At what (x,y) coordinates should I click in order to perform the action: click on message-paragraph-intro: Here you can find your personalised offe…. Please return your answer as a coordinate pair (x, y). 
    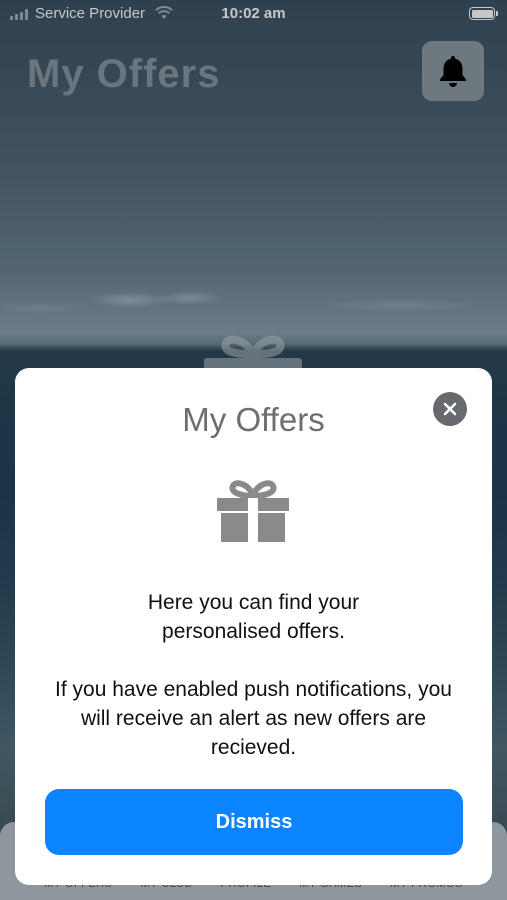
    Looking at the image, I should click on (253, 617).